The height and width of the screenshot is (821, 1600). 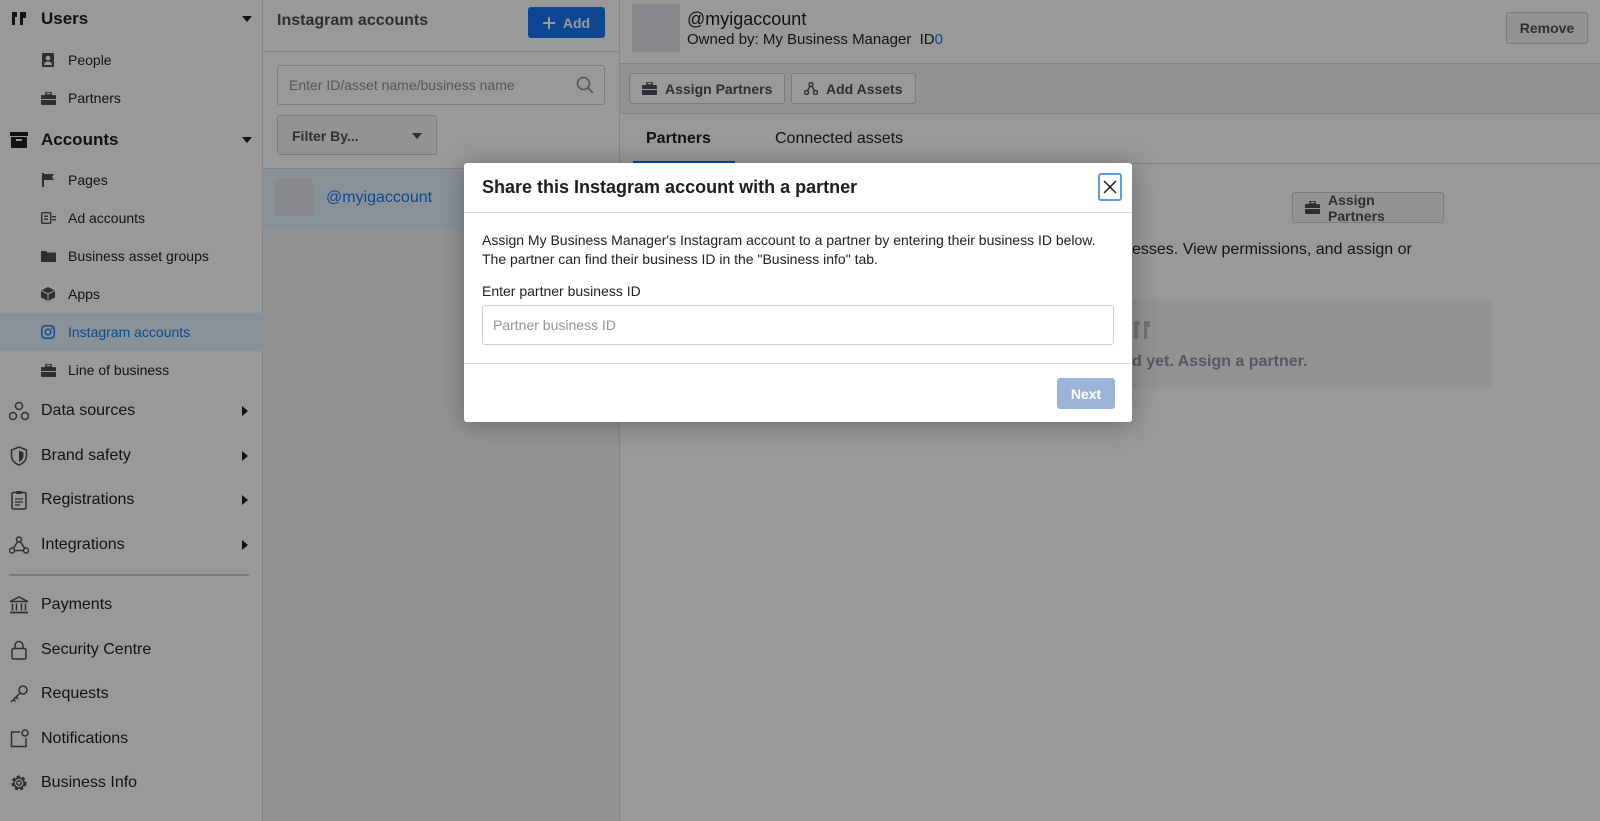 I want to click on dialog-footer: Next, so click(x=798, y=392).